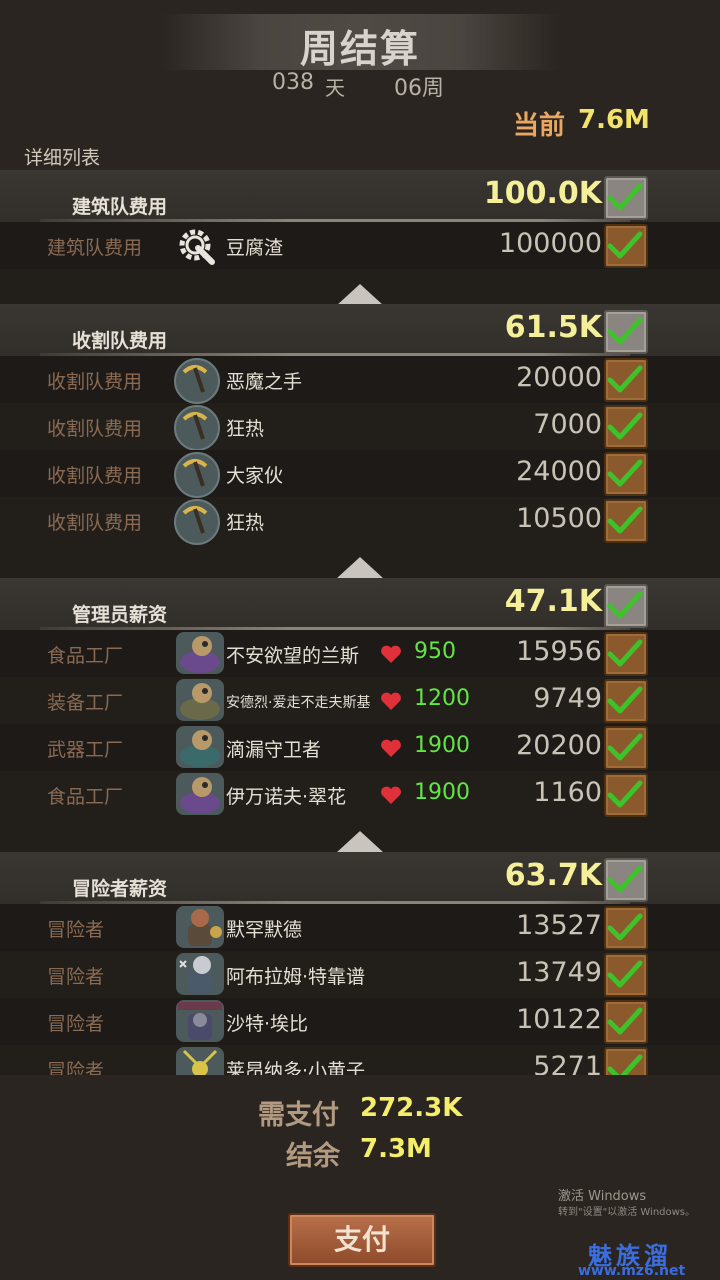 The height and width of the screenshot is (1280, 720). I want to click on list-item: 收割队费用 恶魔之手 20000, so click(360, 380).